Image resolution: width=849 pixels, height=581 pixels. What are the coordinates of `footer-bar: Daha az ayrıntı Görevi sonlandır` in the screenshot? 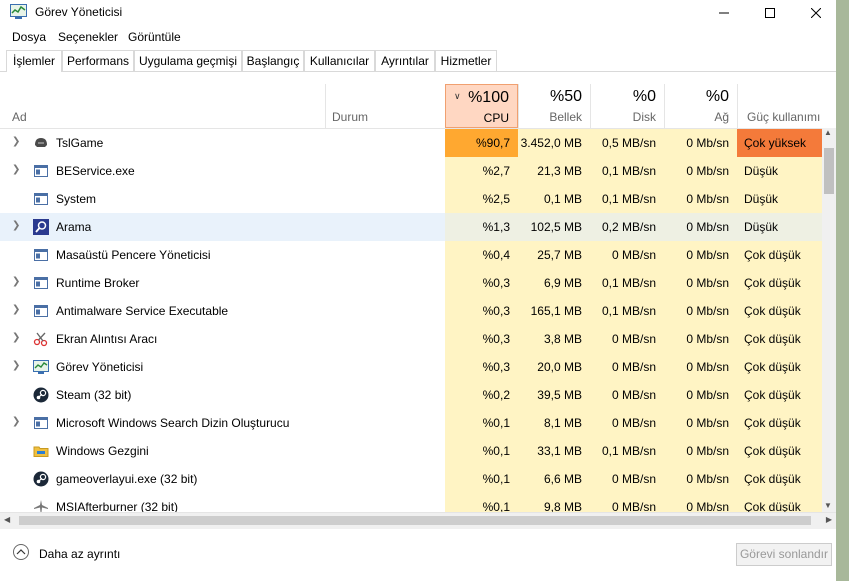 It's located at (424, 558).